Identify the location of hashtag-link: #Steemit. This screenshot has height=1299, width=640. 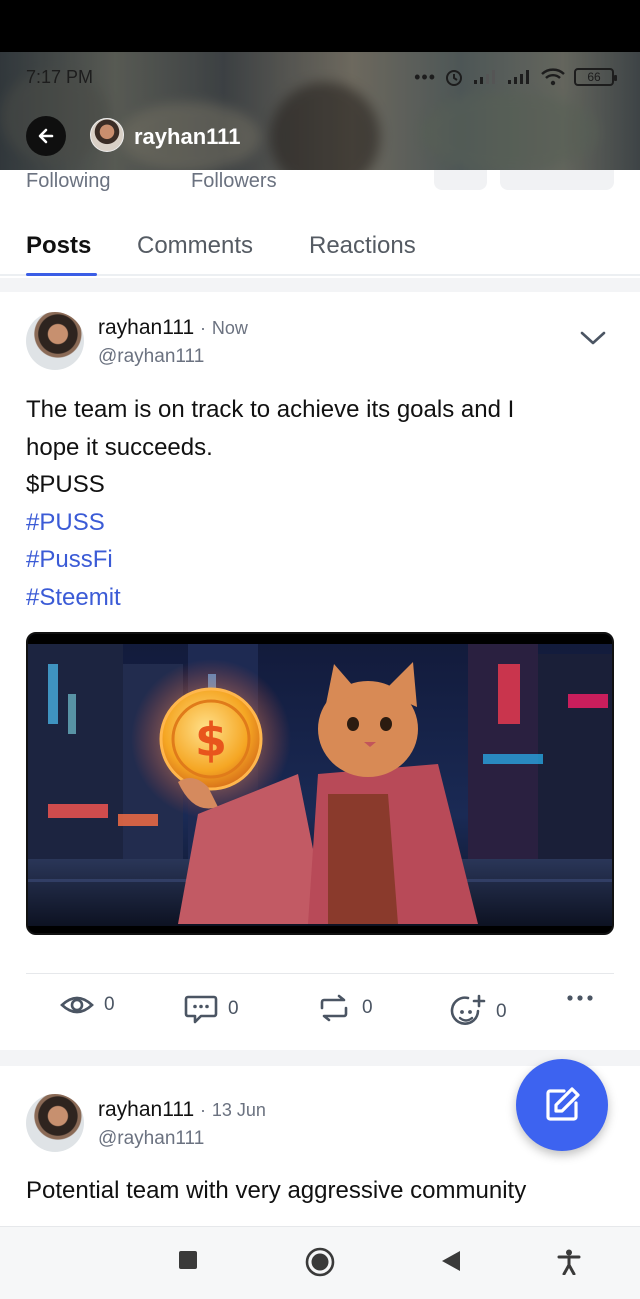
(320, 598).